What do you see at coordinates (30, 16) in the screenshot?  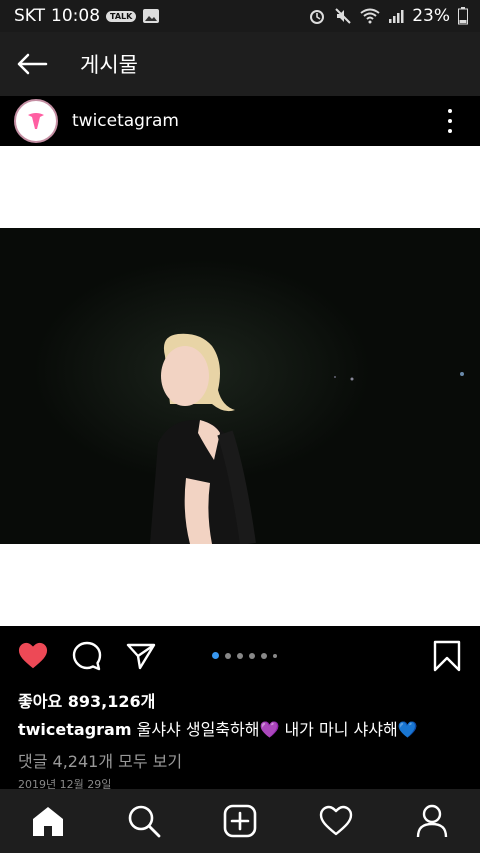 I see `carrier-label: SKT` at bounding box center [30, 16].